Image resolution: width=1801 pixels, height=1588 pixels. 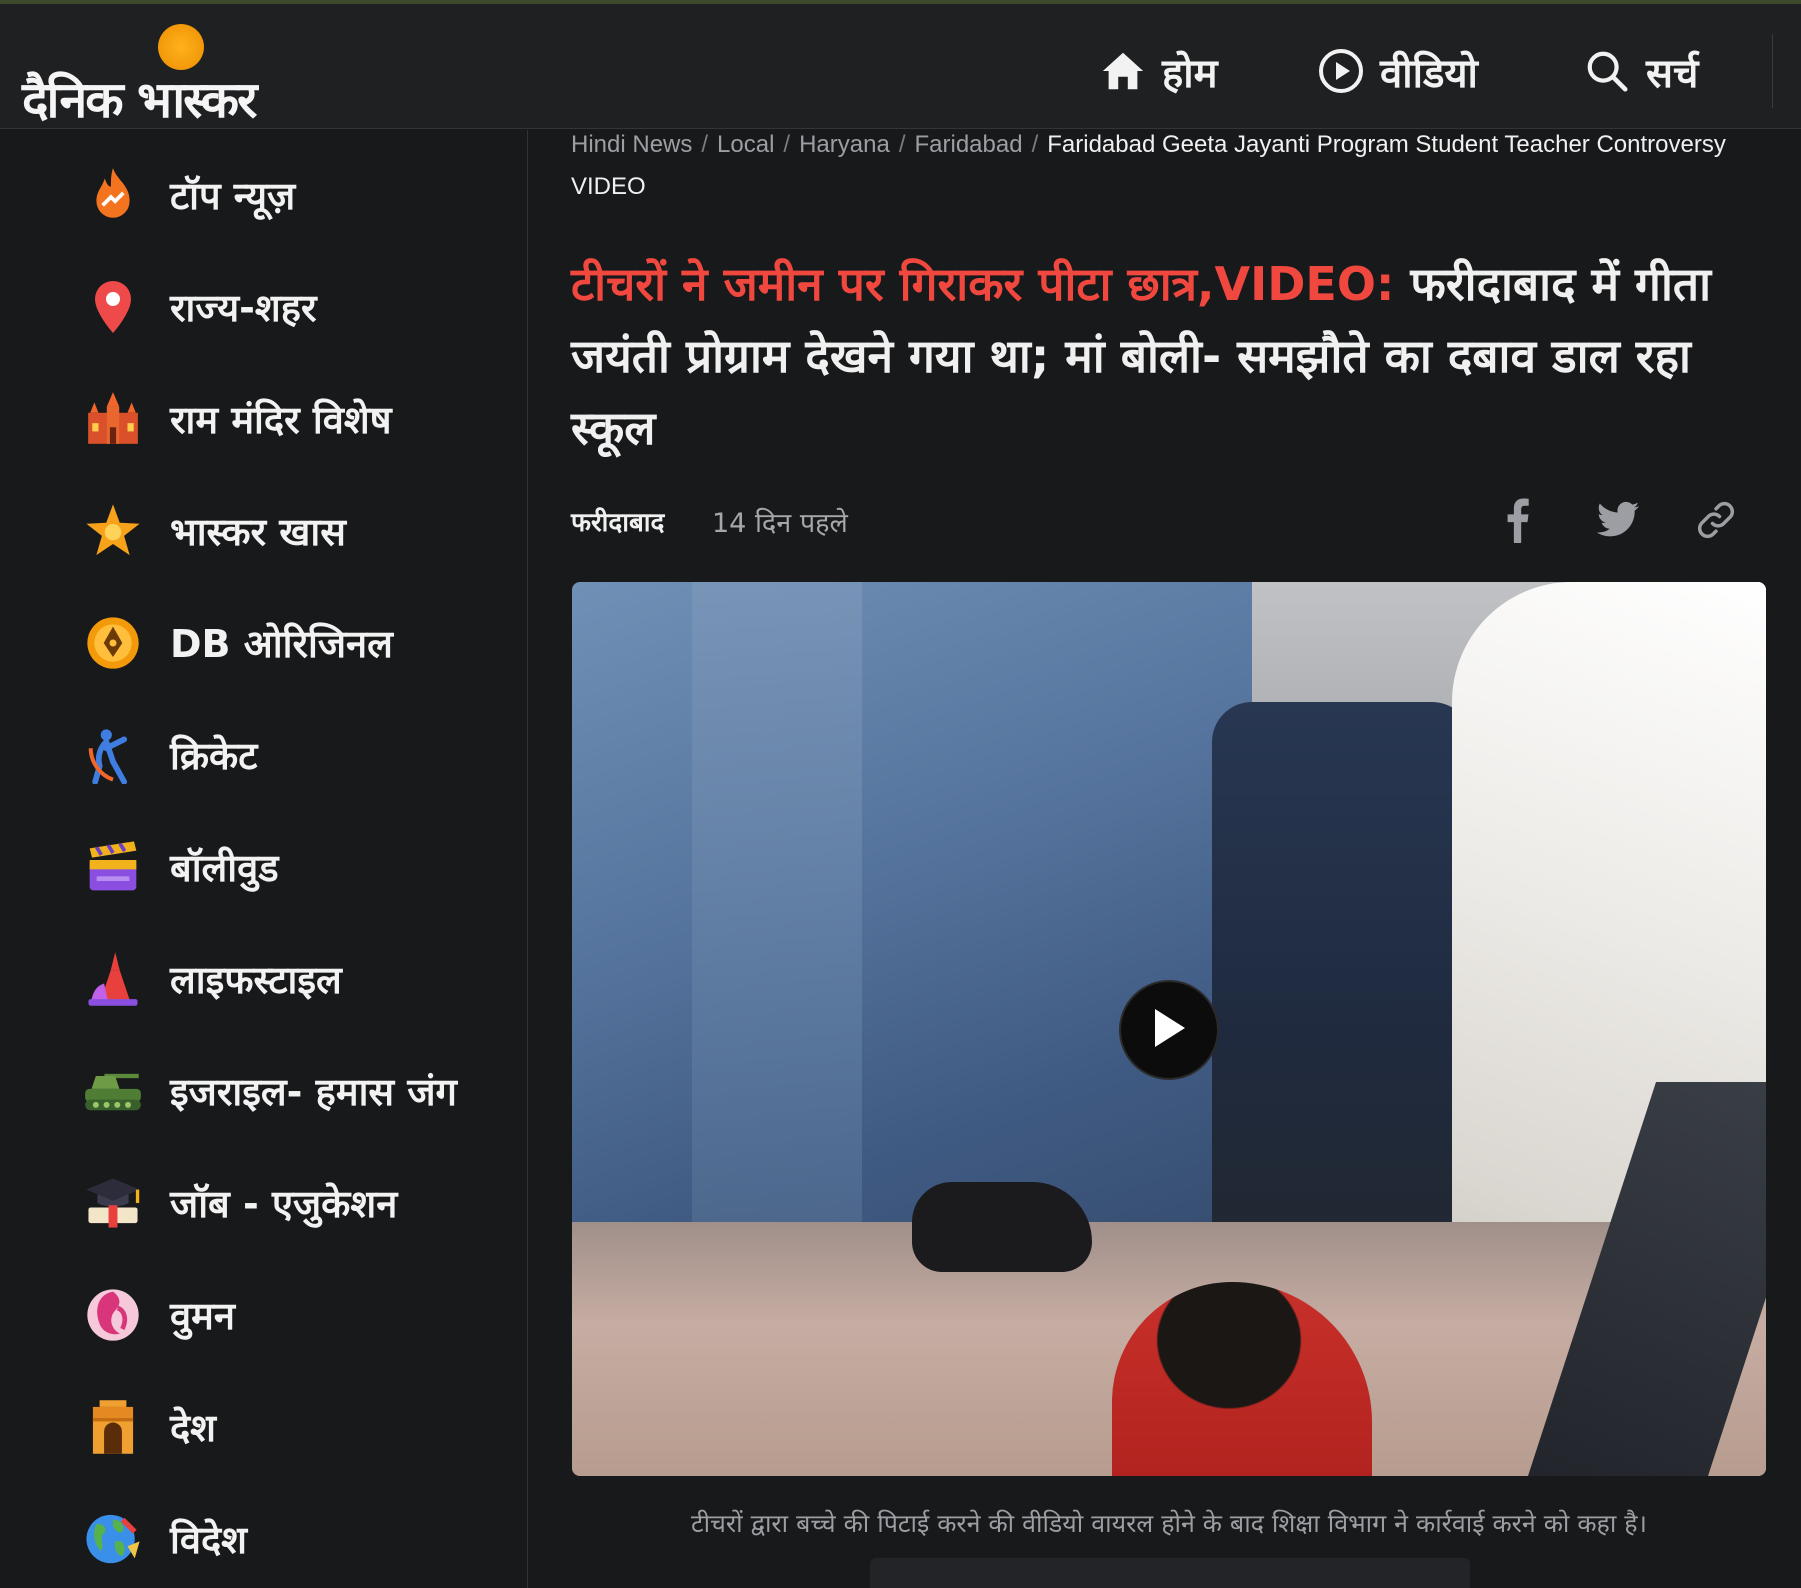 What do you see at coordinates (256, 980) in the screenshot?
I see `sidebar-item-label: लाइफस्टाइल` at bounding box center [256, 980].